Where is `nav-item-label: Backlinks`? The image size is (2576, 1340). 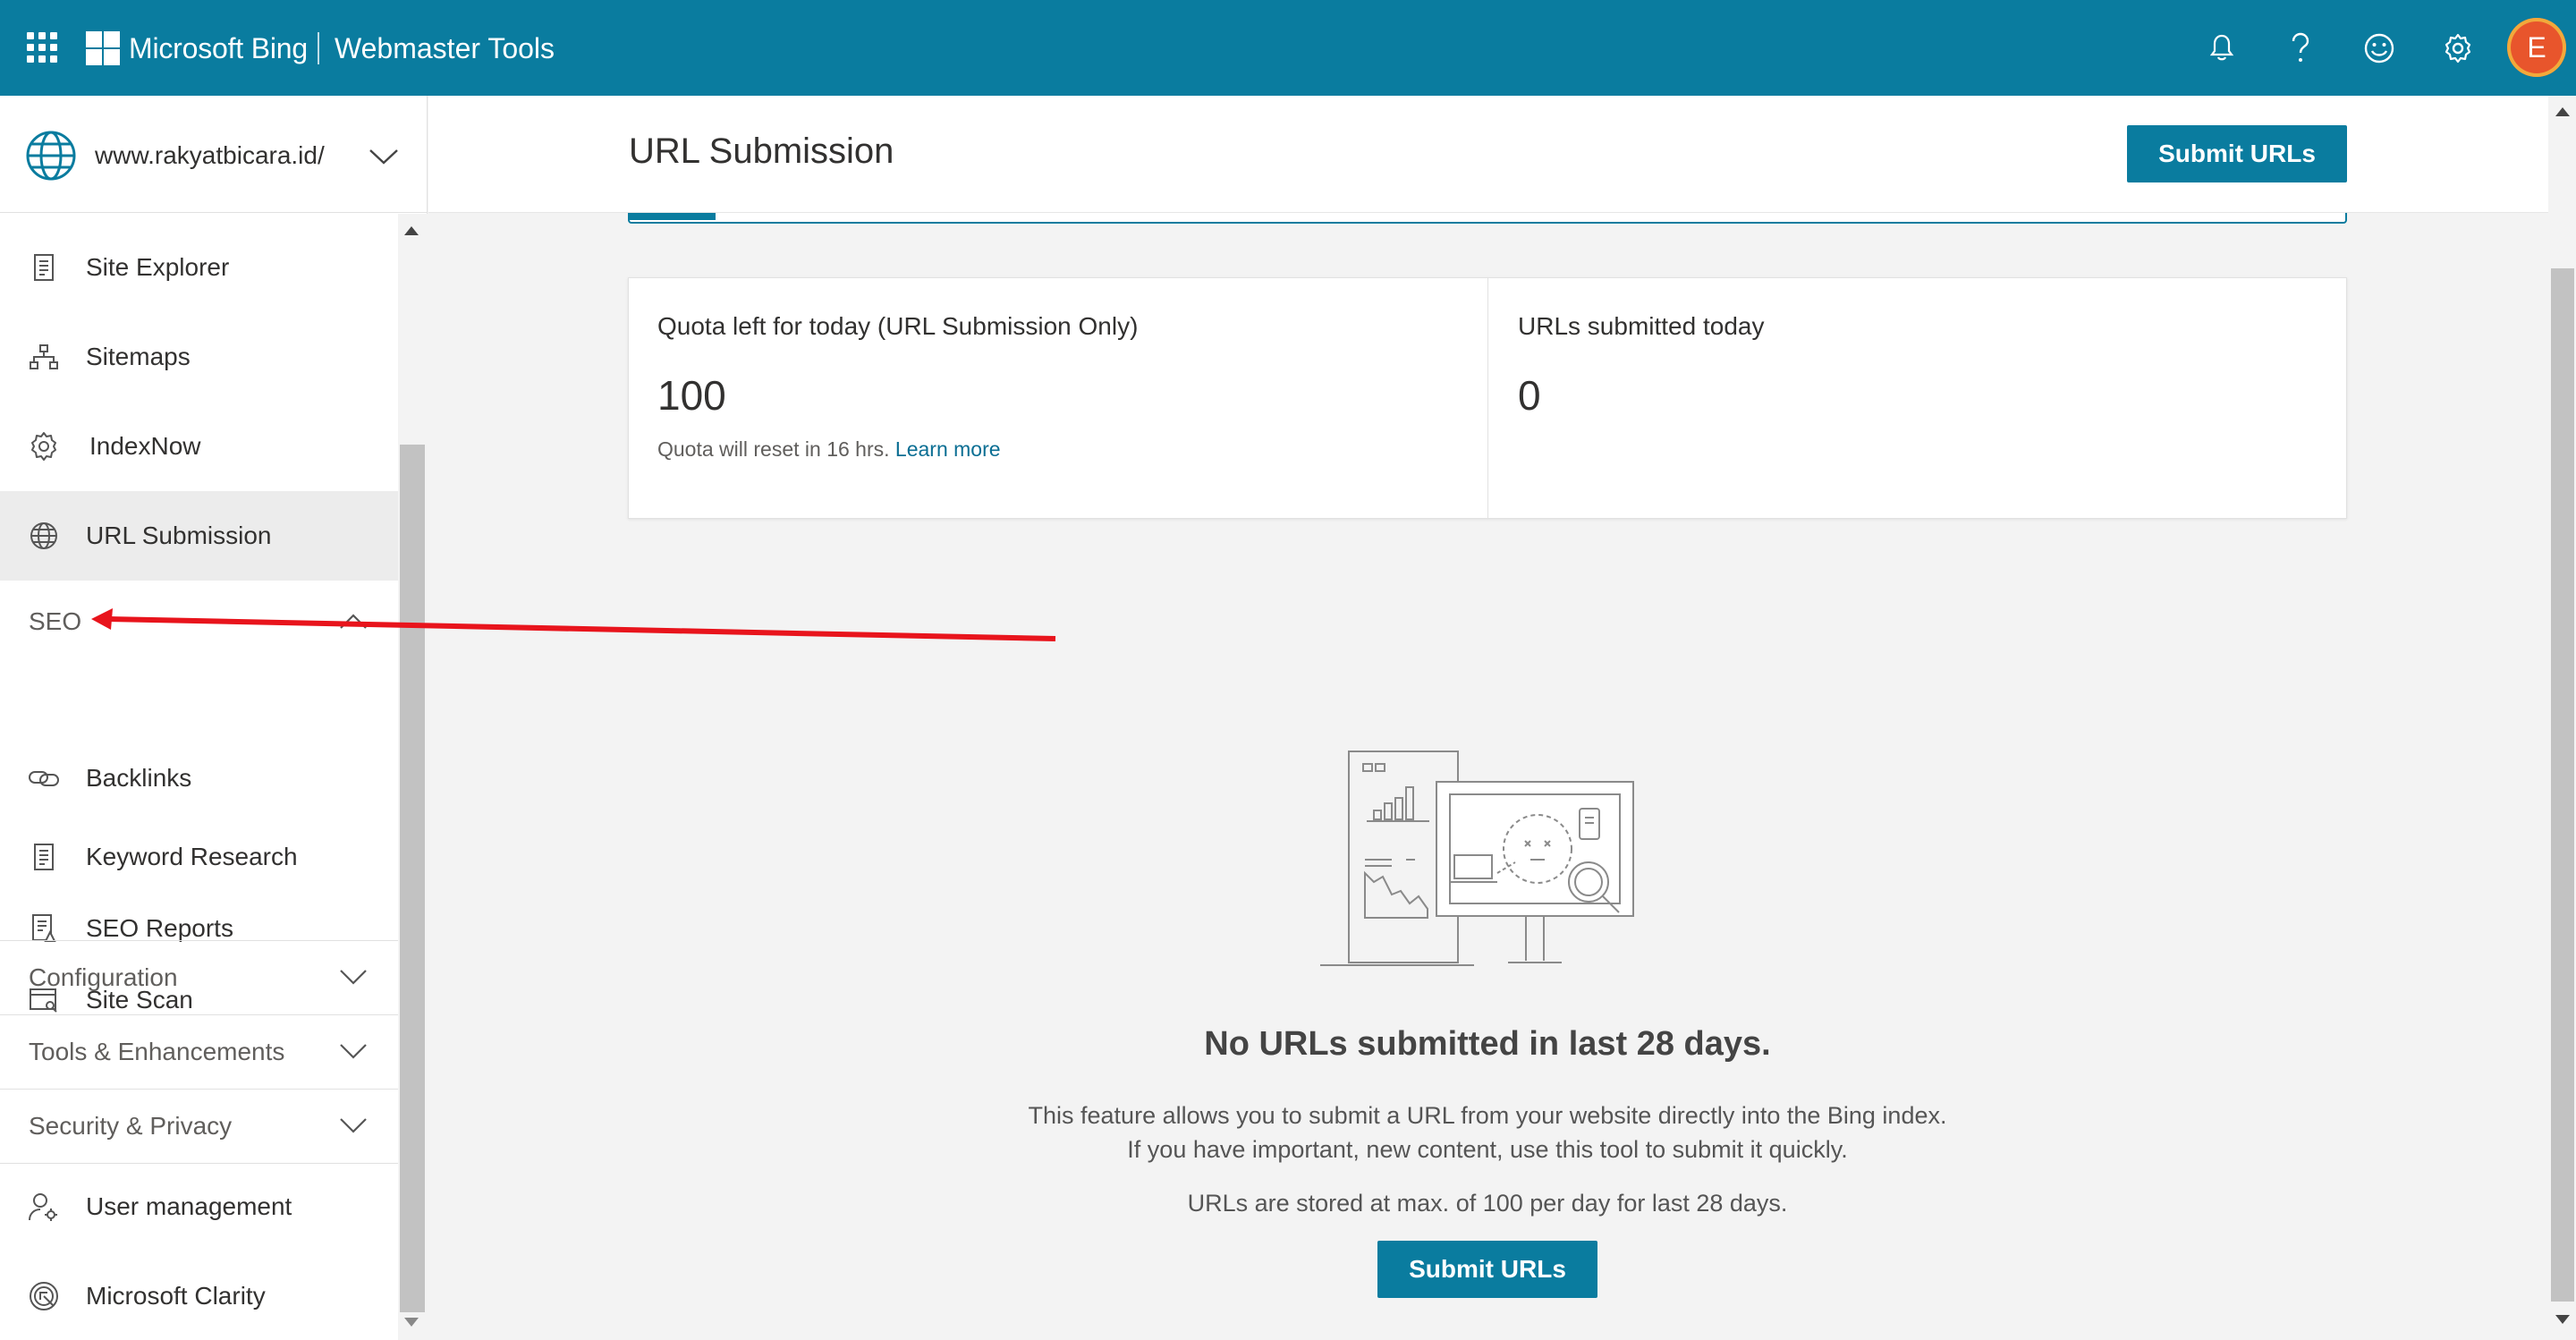
nav-item-label: Backlinks is located at coordinates (139, 778).